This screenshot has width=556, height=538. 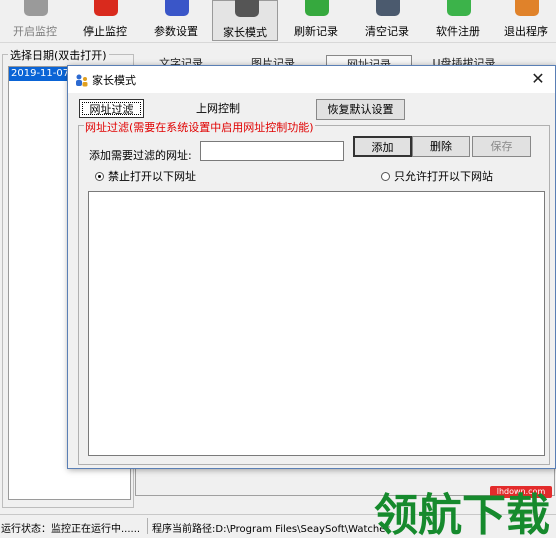 What do you see at coordinates (176, 31) in the screenshot?
I see `settings-label: 参数设置` at bounding box center [176, 31].